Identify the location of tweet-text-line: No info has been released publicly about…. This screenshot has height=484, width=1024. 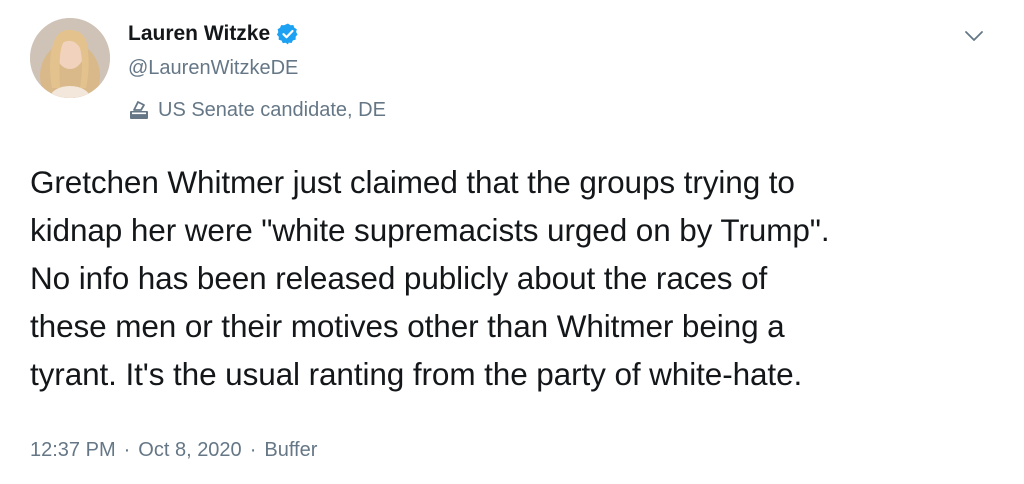
(399, 278).